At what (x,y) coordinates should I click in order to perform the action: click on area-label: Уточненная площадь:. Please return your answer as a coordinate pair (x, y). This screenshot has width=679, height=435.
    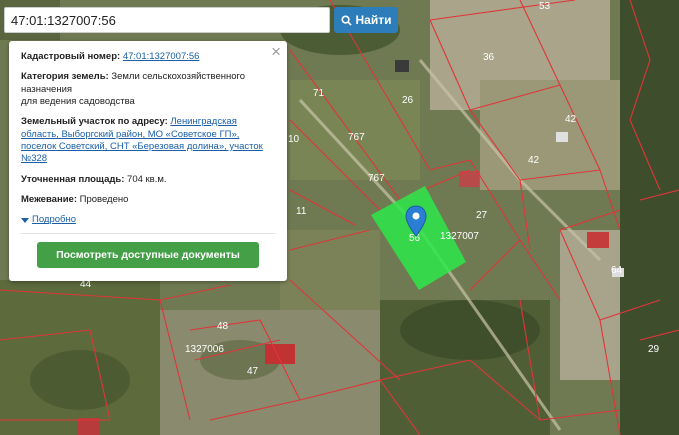
    Looking at the image, I should click on (73, 179).